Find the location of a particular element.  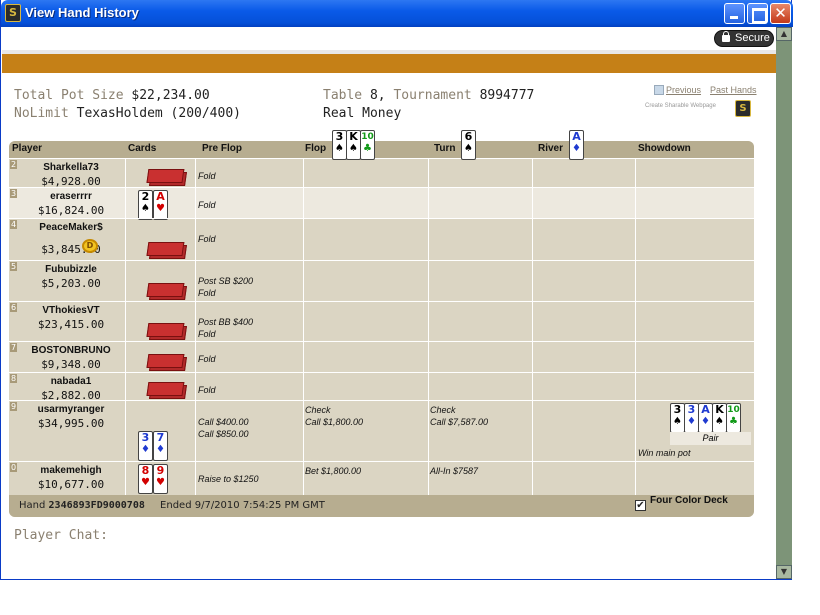

col-river: River is located at coordinates (551, 148).